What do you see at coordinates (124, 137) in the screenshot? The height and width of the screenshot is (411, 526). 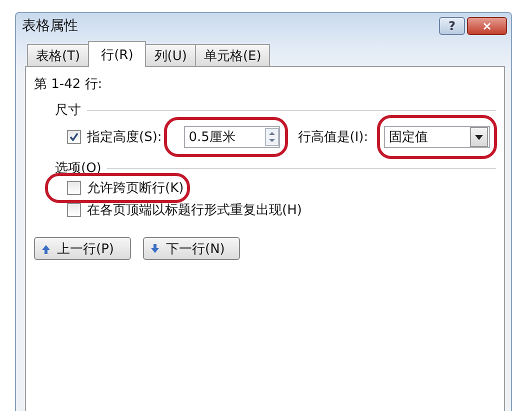 I see `checkbox-label: 指定高度(S):` at bounding box center [124, 137].